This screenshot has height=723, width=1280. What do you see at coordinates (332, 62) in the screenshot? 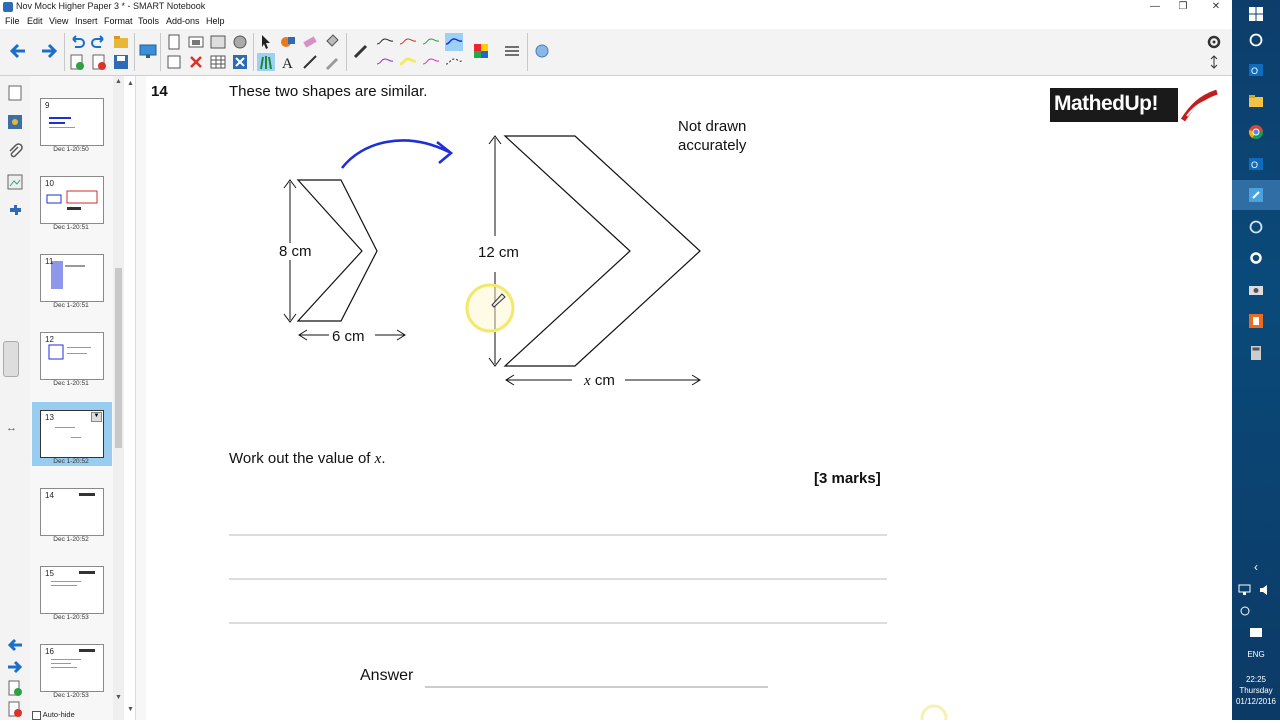
I see `magic-pen-icon` at bounding box center [332, 62].